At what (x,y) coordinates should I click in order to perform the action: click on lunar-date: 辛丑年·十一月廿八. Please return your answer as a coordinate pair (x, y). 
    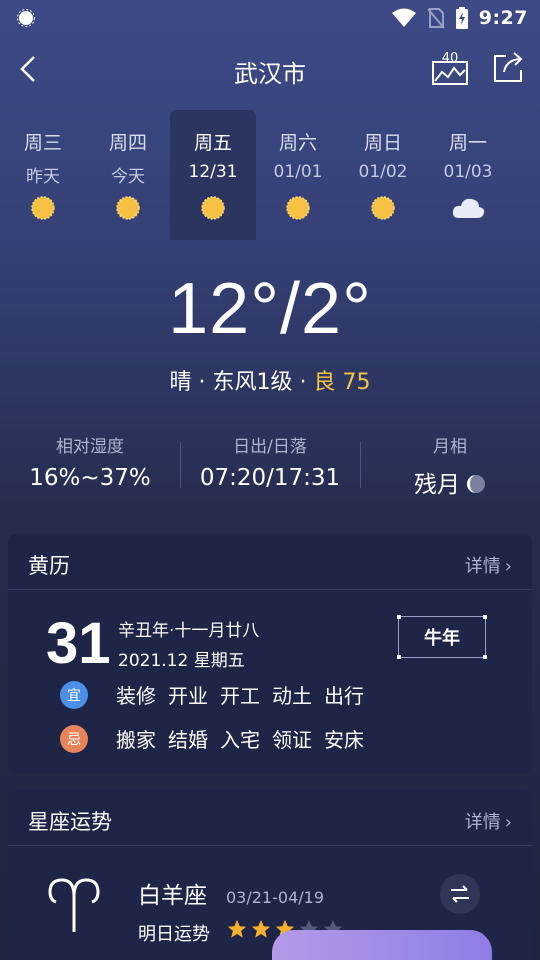
    Looking at the image, I should click on (189, 631).